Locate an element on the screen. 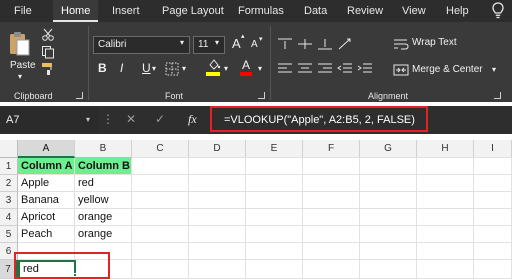 This screenshot has width=512, height=279. cell-a5: Peach is located at coordinates (46, 234).